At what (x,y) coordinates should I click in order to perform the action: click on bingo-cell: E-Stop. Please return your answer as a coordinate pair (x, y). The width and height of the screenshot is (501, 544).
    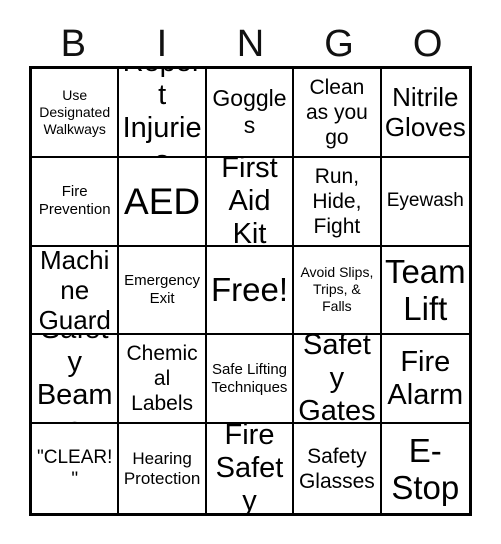
    Looking at the image, I should click on (425, 468).